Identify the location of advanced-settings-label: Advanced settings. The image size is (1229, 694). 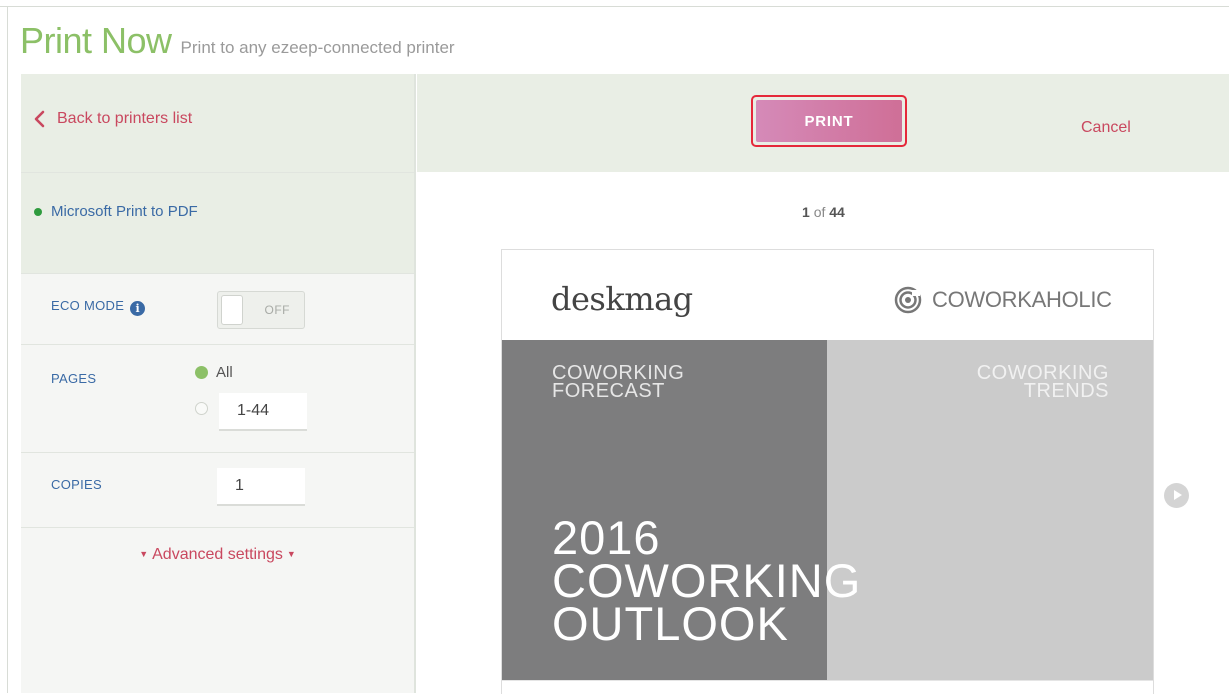
(217, 554).